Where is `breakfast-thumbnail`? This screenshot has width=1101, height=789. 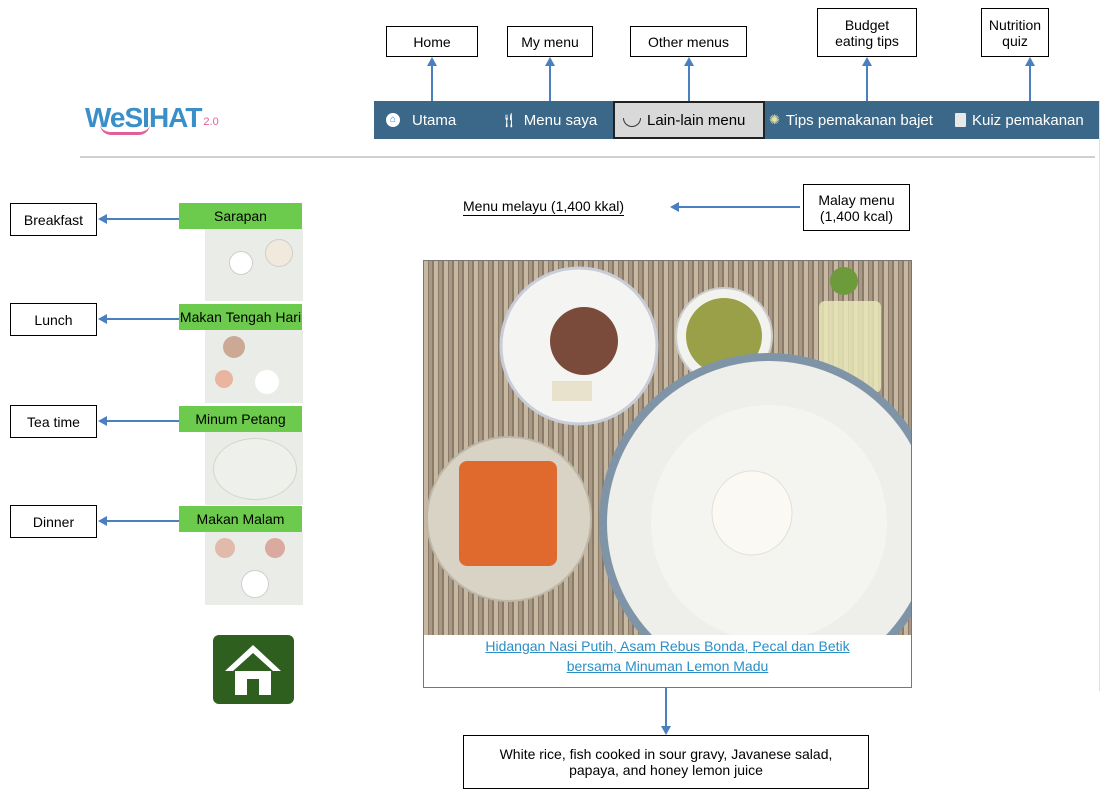
breakfast-thumbnail is located at coordinates (254, 265).